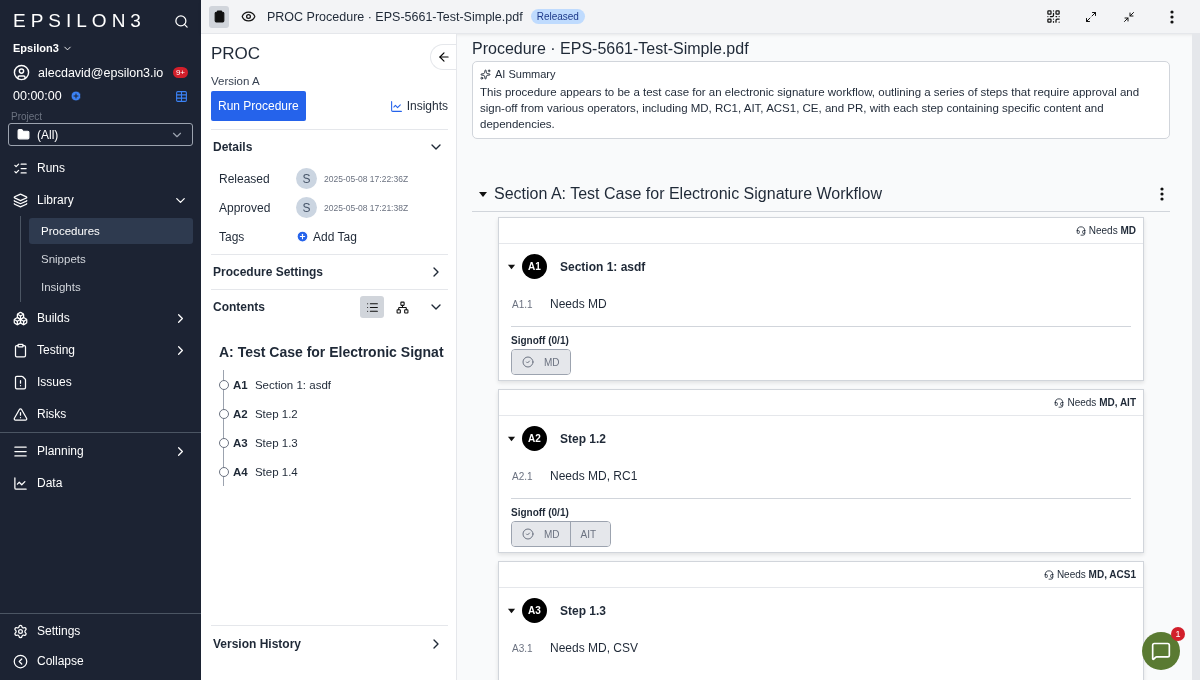 The image size is (1200, 680). I want to click on detail-label: Released, so click(245, 178).